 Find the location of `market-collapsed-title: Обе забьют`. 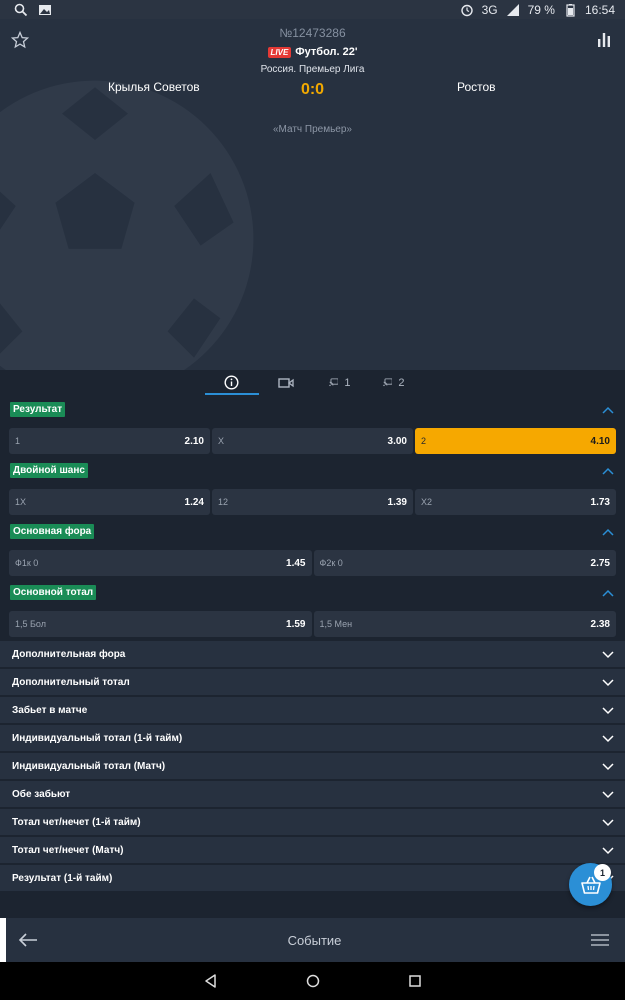

market-collapsed-title: Обе забьют is located at coordinates (41, 794).